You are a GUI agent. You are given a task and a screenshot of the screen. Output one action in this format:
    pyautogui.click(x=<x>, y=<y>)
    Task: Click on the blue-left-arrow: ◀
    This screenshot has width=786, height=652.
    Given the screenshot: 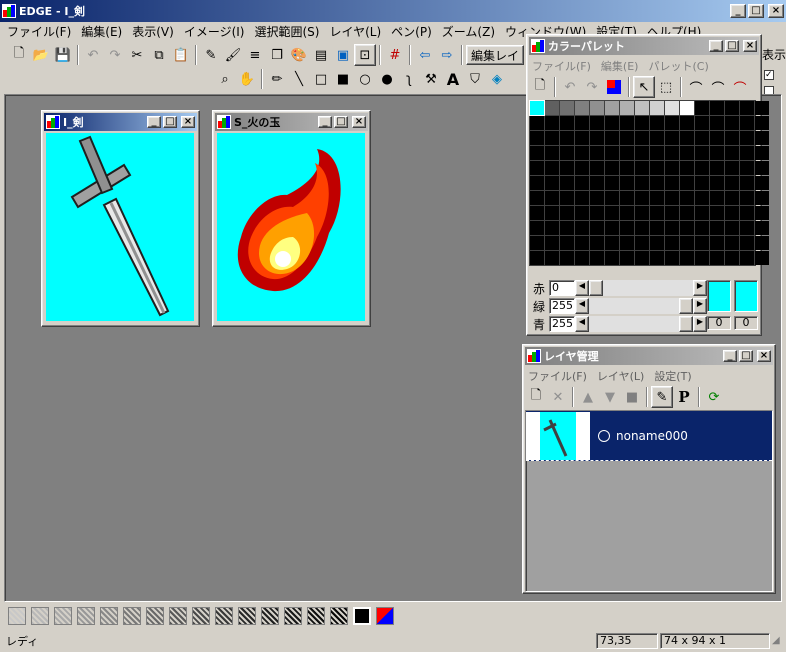 What is the action you would take?
    pyautogui.click(x=582, y=324)
    